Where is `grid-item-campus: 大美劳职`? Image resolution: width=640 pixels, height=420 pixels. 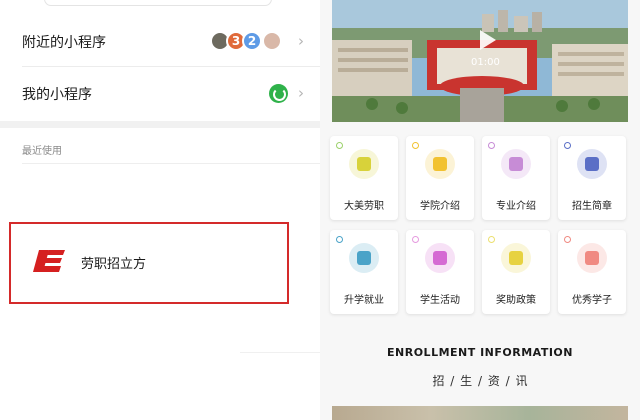
grid-item-campus: 大美劳职 is located at coordinates (364, 178).